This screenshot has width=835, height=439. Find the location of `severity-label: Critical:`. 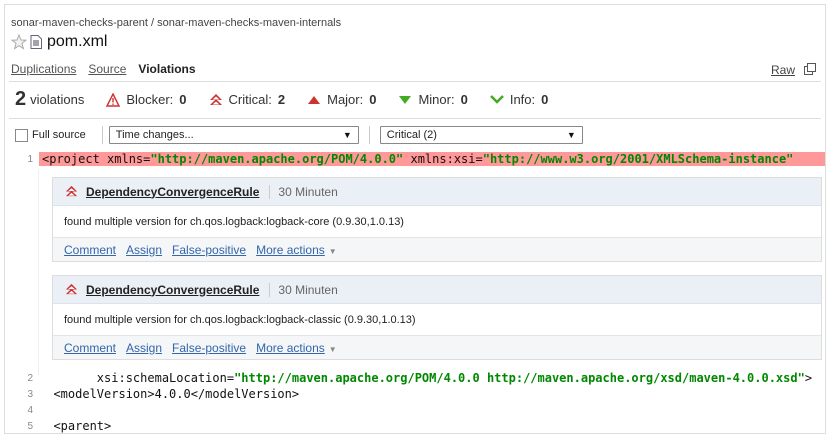

severity-label: Critical: is located at coordinates (250, 99).